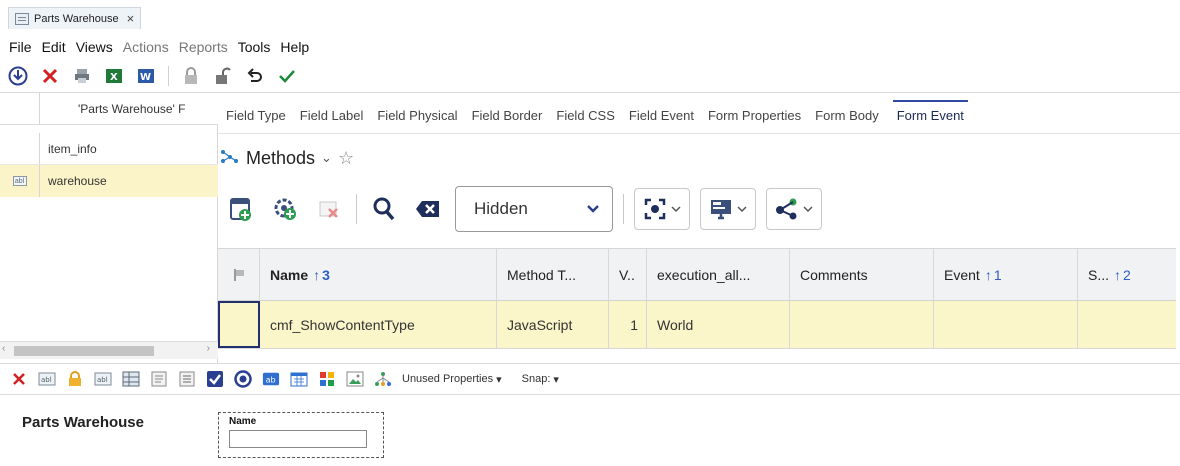 This screenshot has width=1180, height=466. What do you see at coordinates (428, 209) in the screenshot?
I see `clear-search-icon` at bounding box center [428, 209].